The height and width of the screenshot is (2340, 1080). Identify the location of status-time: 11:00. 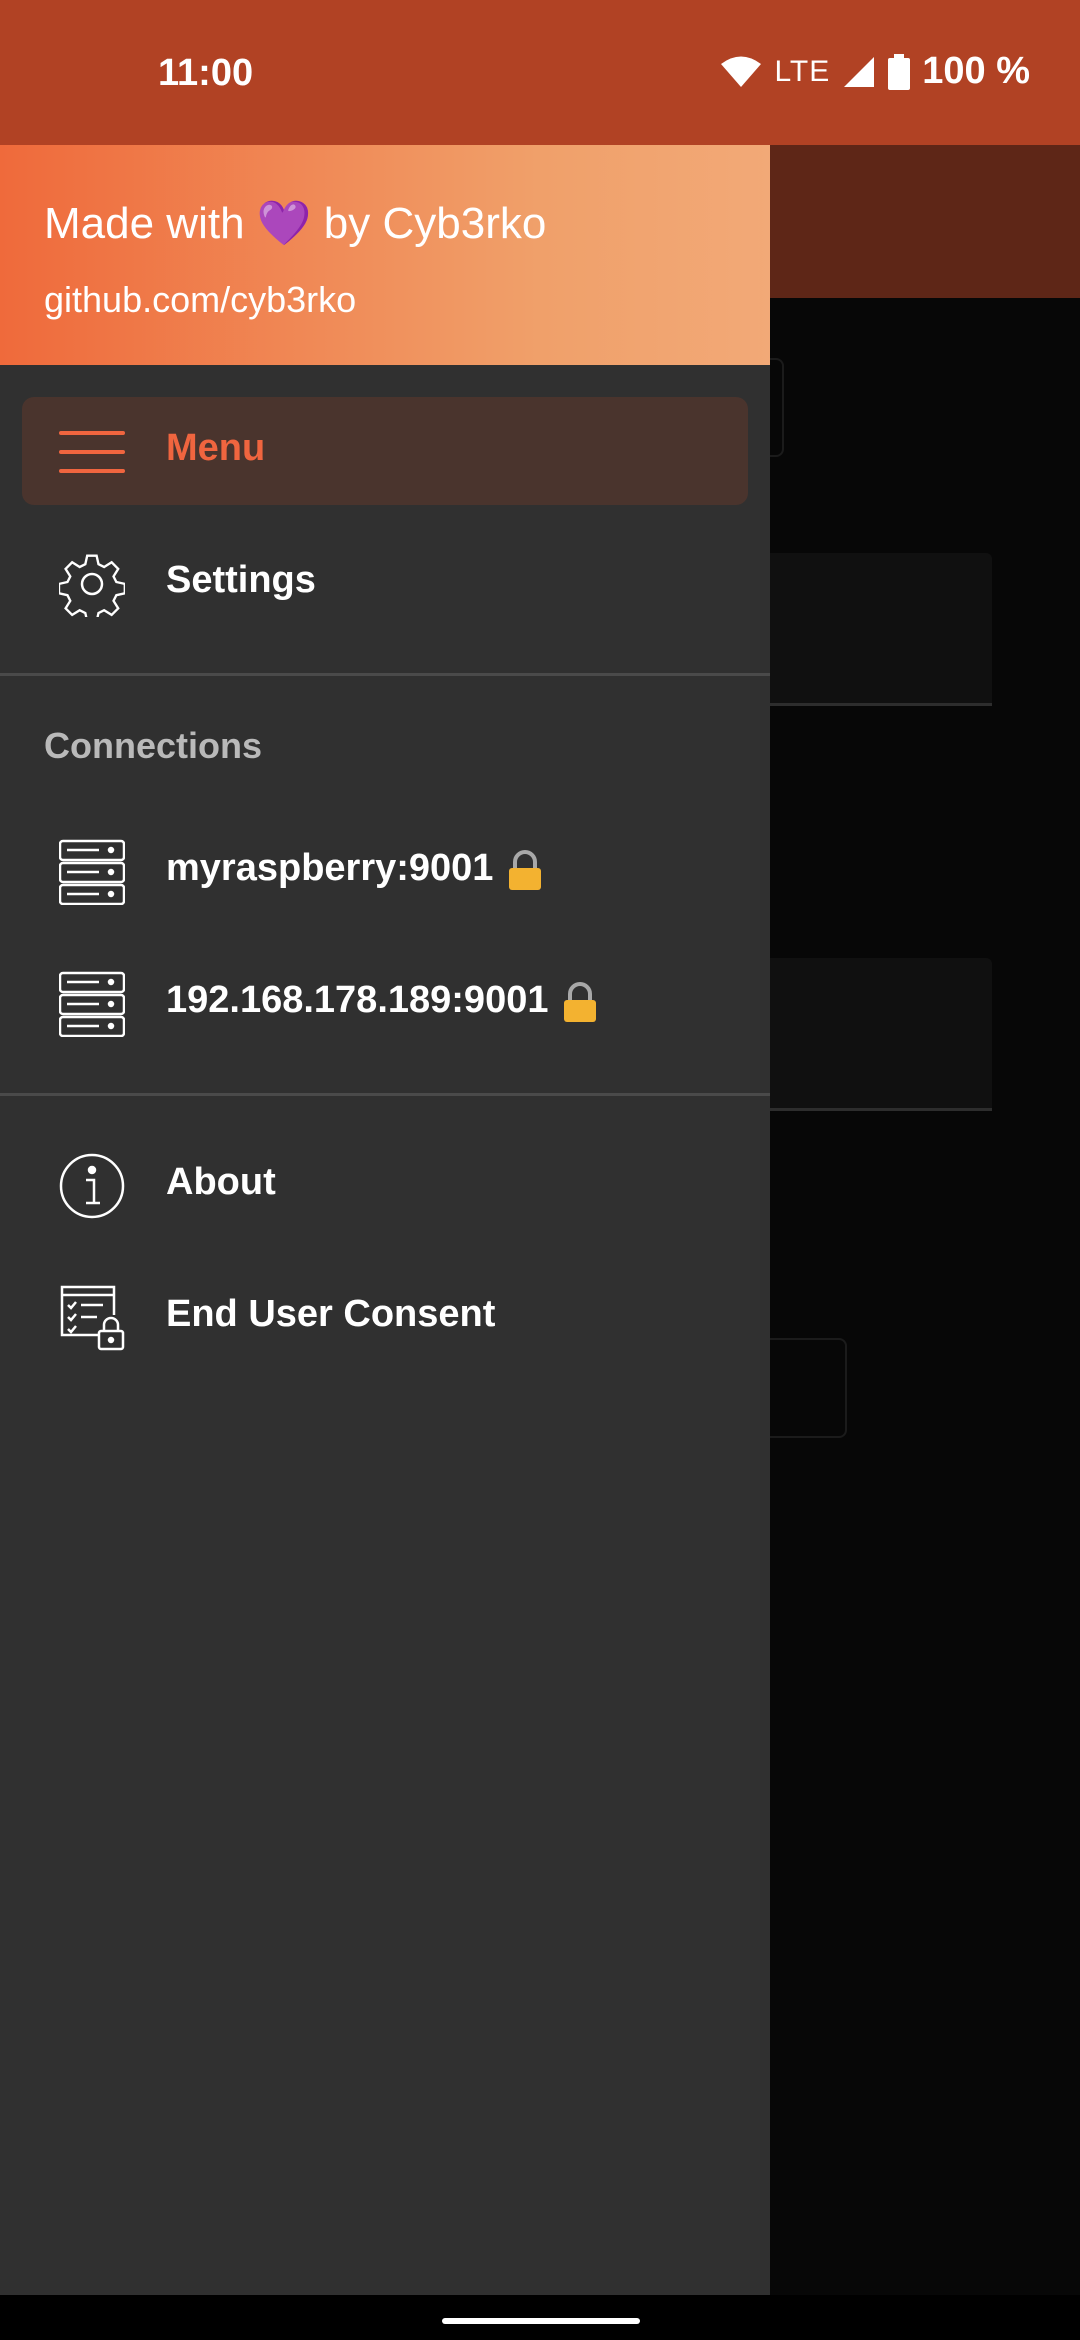
(206, 73).